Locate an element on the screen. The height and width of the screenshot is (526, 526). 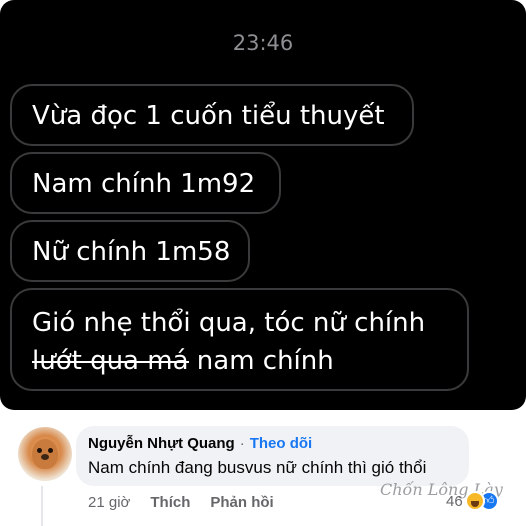
message-timestamp: 23:46 is located at coordinates (263, 43).